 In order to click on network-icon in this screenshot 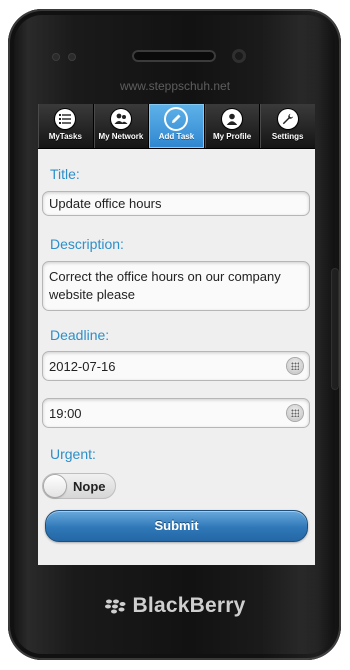, I will do `click(120, 119)`.